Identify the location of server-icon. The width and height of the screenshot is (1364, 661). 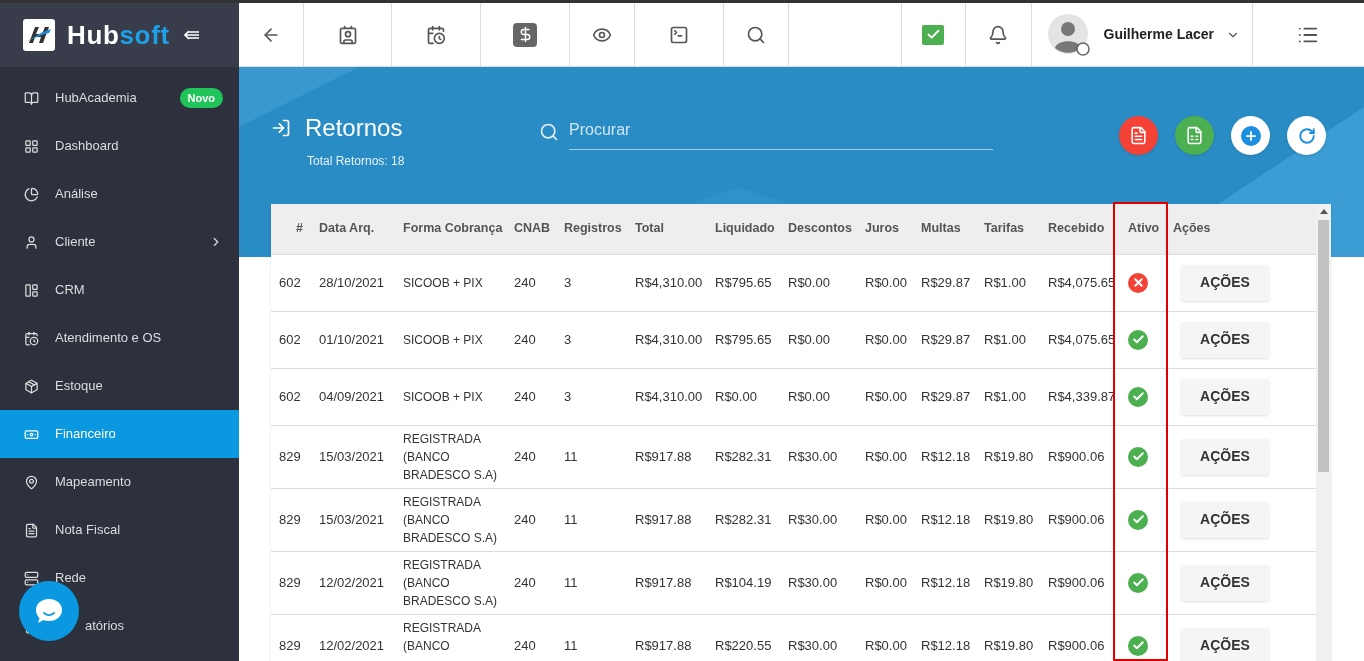
(31, 578).